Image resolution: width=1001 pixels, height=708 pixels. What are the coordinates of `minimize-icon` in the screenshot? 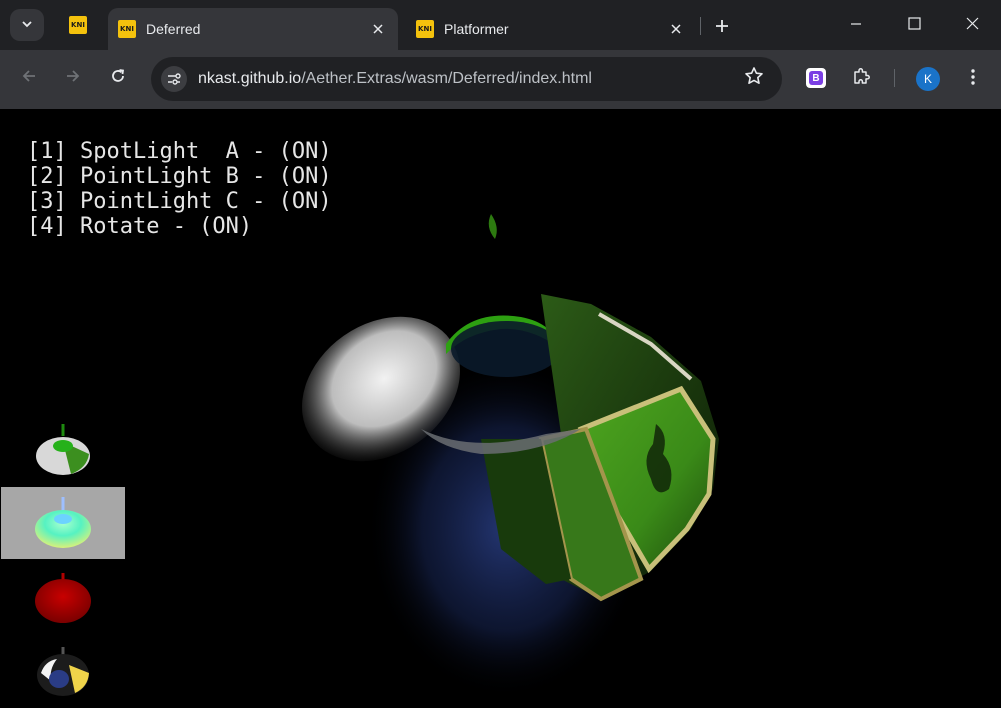 It's located at (856, 25).